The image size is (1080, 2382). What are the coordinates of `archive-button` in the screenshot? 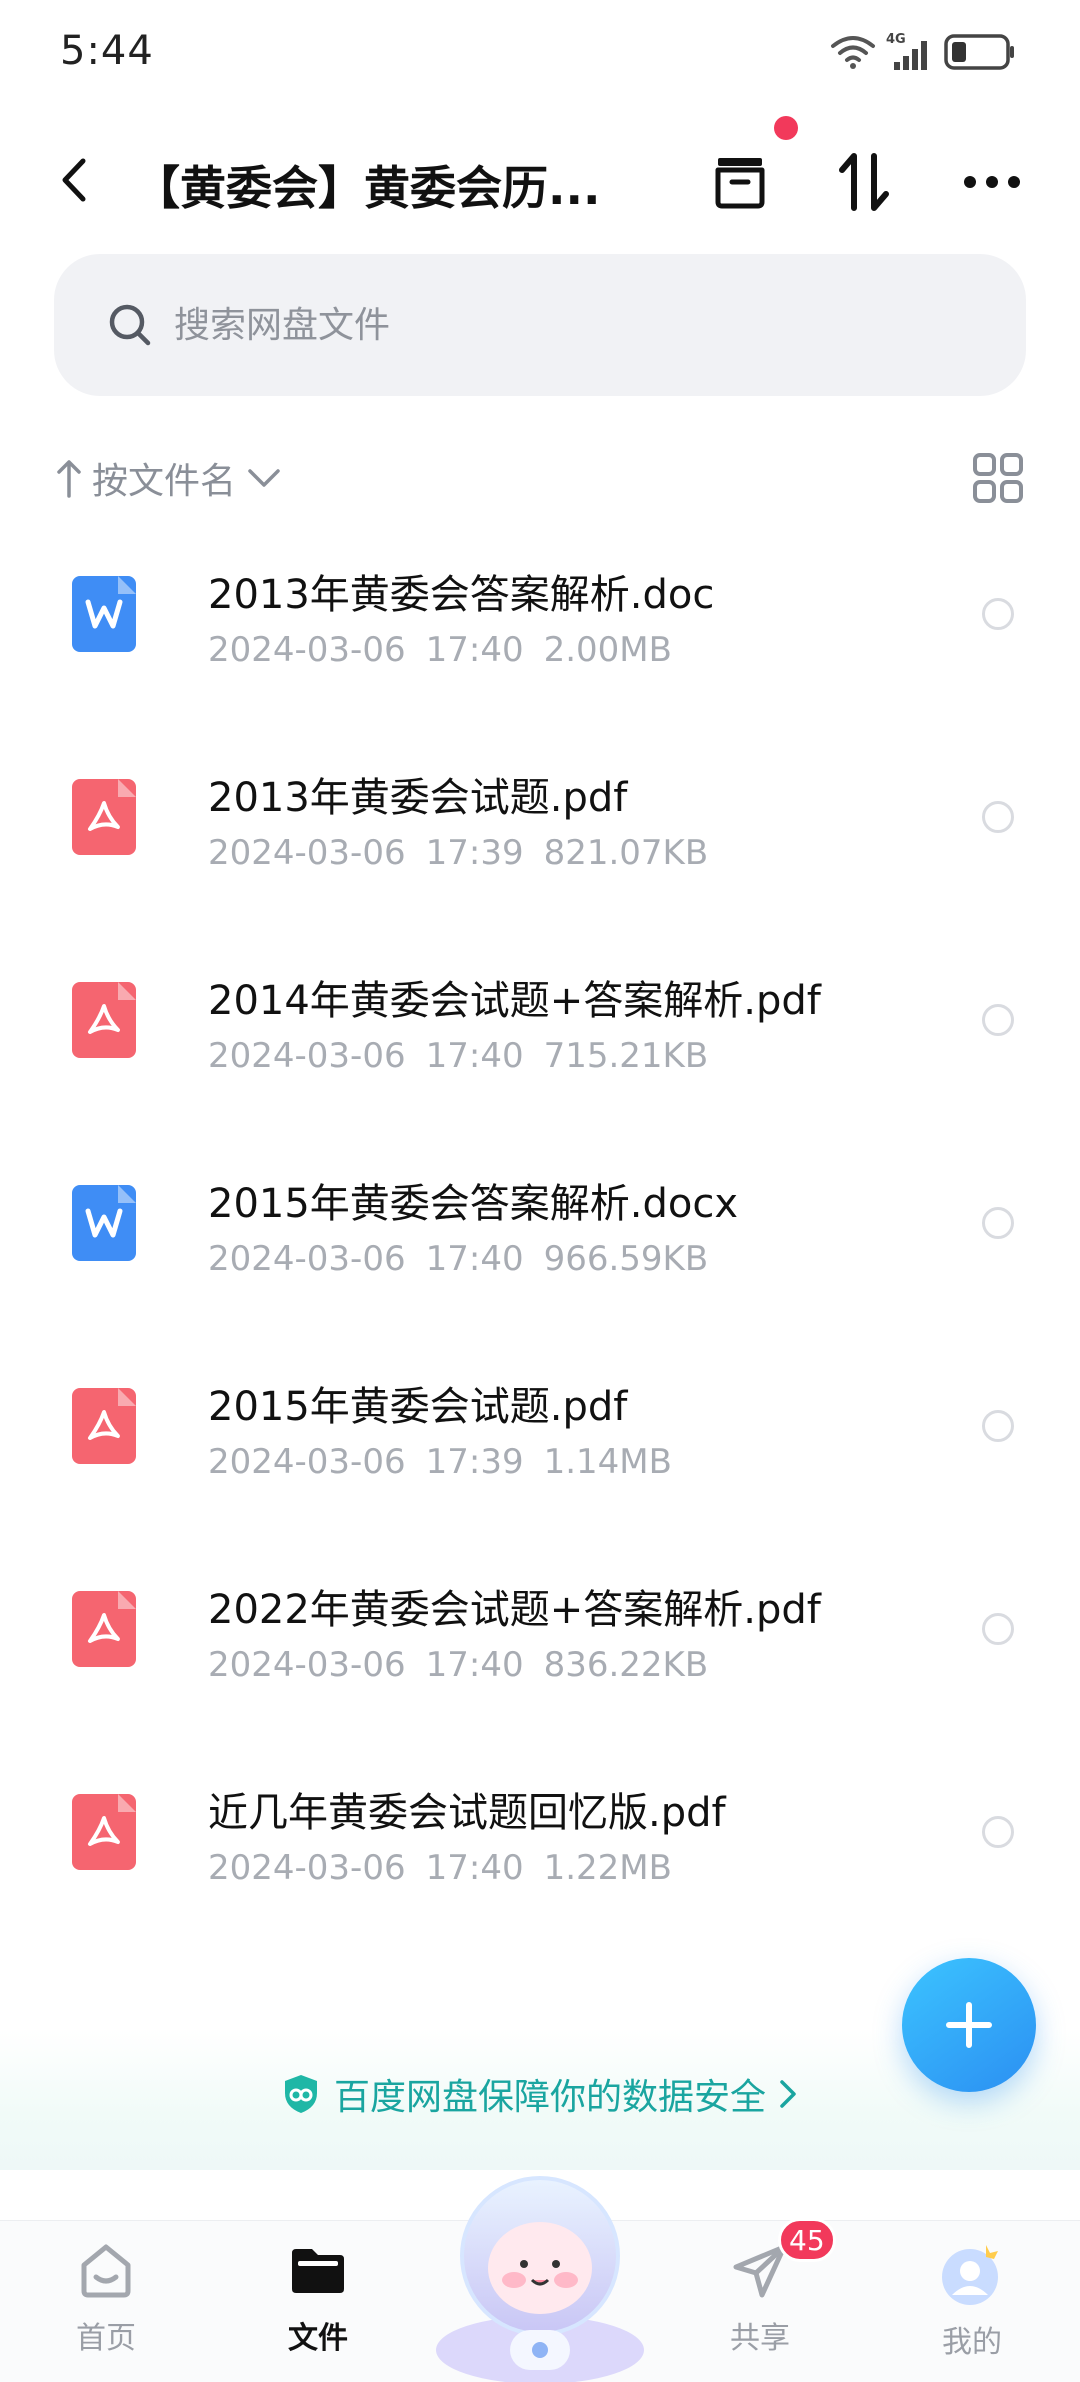 It's located at (740, 182).